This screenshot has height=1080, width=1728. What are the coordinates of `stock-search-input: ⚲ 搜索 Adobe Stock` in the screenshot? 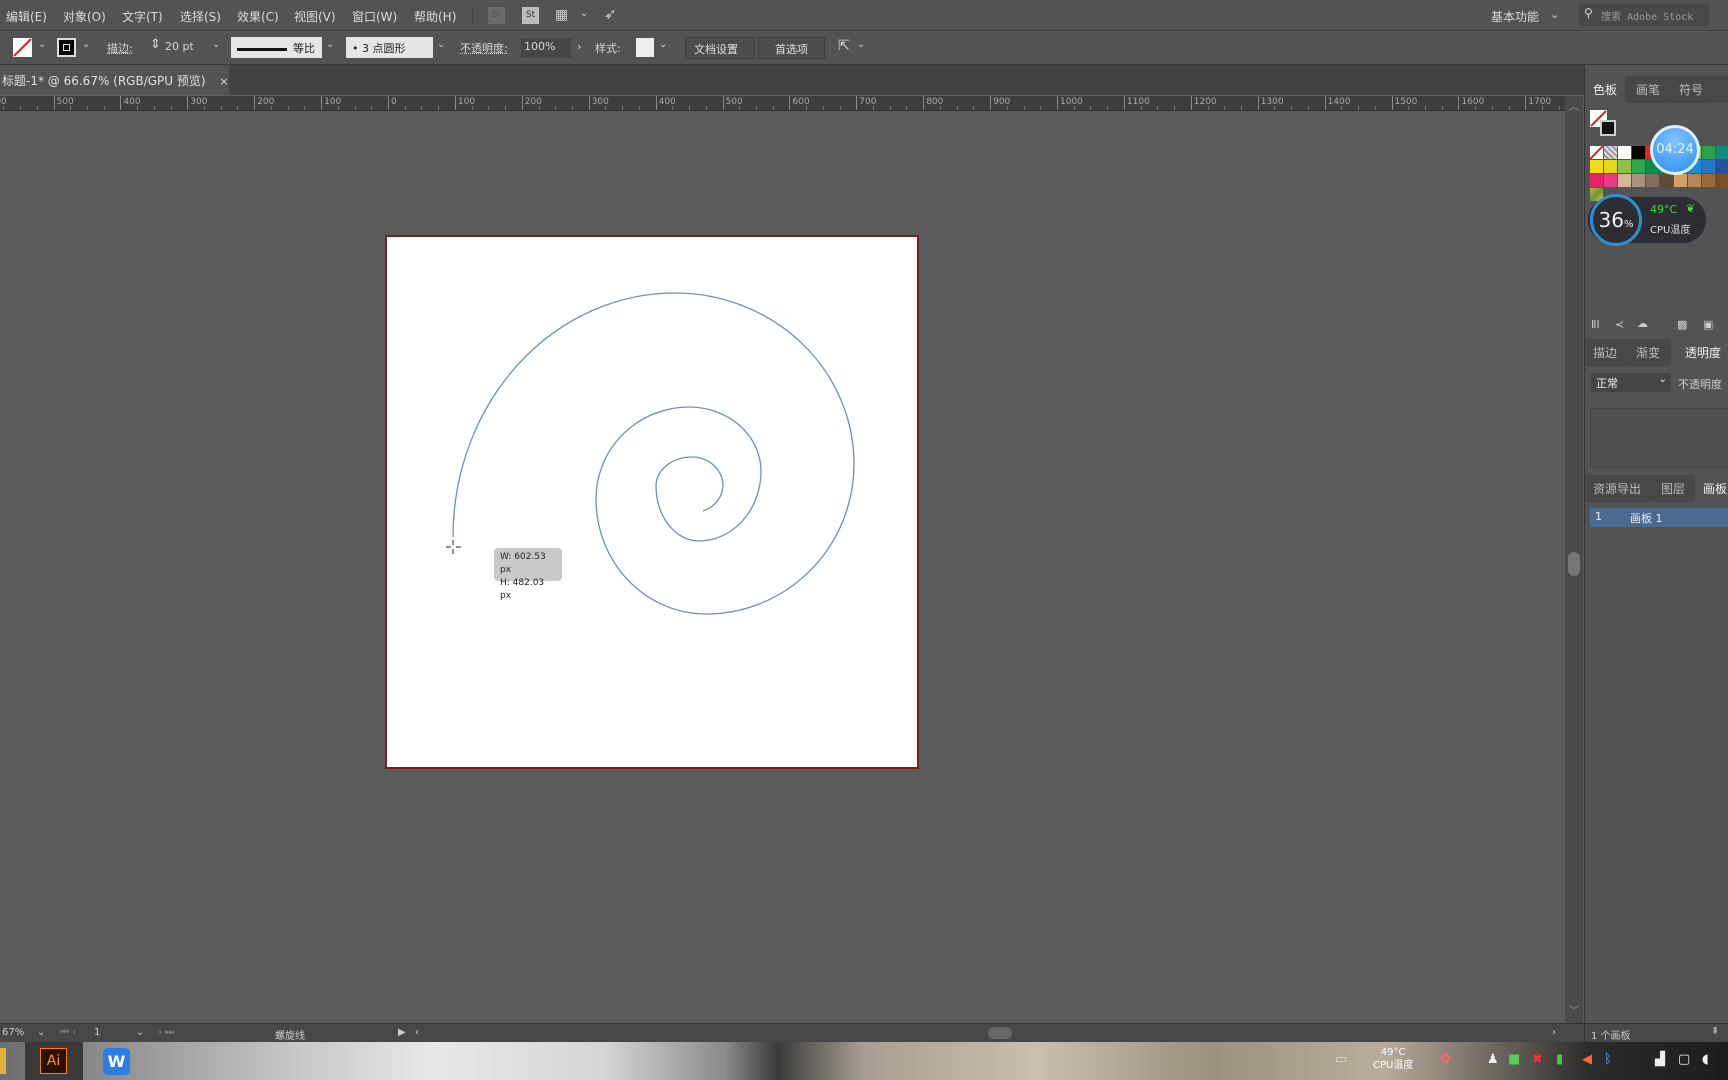 It's located at (1644, 15).